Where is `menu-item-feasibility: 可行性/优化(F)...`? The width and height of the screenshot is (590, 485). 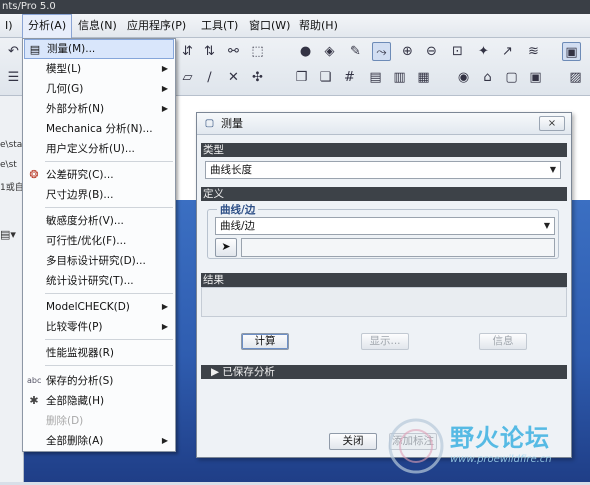
menu-item-feasibility: 可行性/优化(F)... is located at coordinates (99, 241).